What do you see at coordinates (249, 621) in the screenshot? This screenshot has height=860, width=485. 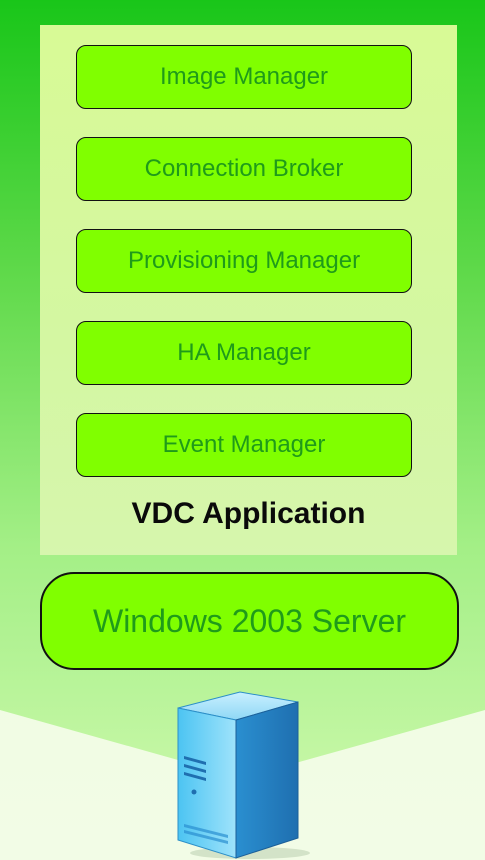 I see `operating-system-box: Windows 2003 Server` at bounding box center [249, 621].